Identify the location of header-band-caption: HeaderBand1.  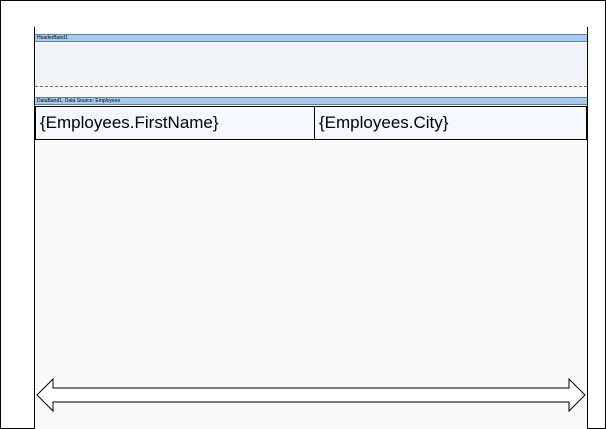
(311, 38).